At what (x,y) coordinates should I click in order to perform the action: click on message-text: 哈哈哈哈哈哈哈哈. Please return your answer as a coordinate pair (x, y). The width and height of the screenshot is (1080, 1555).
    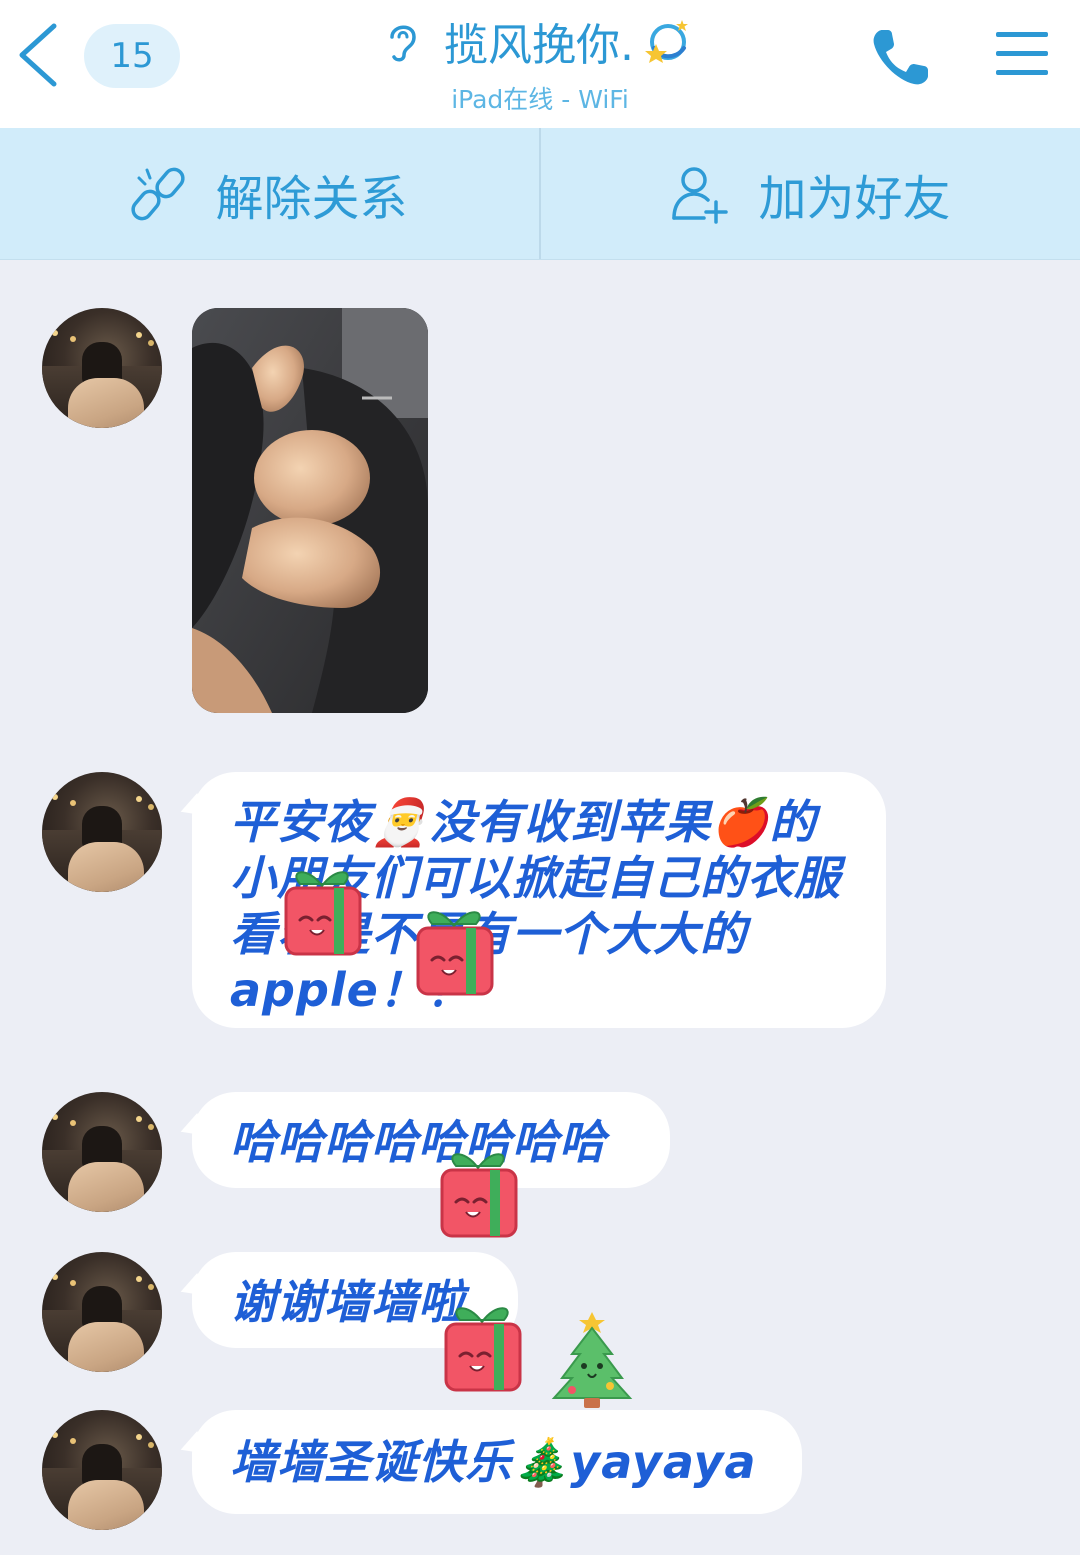
    Looking at the image, I should click on (418, 1142).